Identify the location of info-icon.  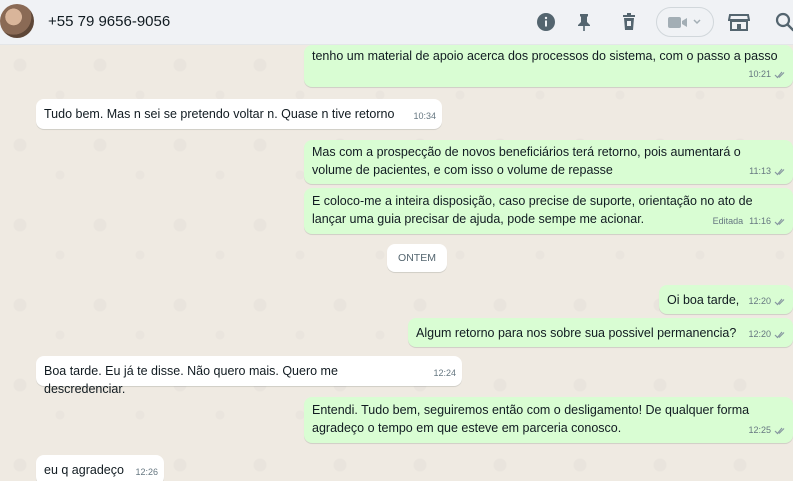
(546, 22).